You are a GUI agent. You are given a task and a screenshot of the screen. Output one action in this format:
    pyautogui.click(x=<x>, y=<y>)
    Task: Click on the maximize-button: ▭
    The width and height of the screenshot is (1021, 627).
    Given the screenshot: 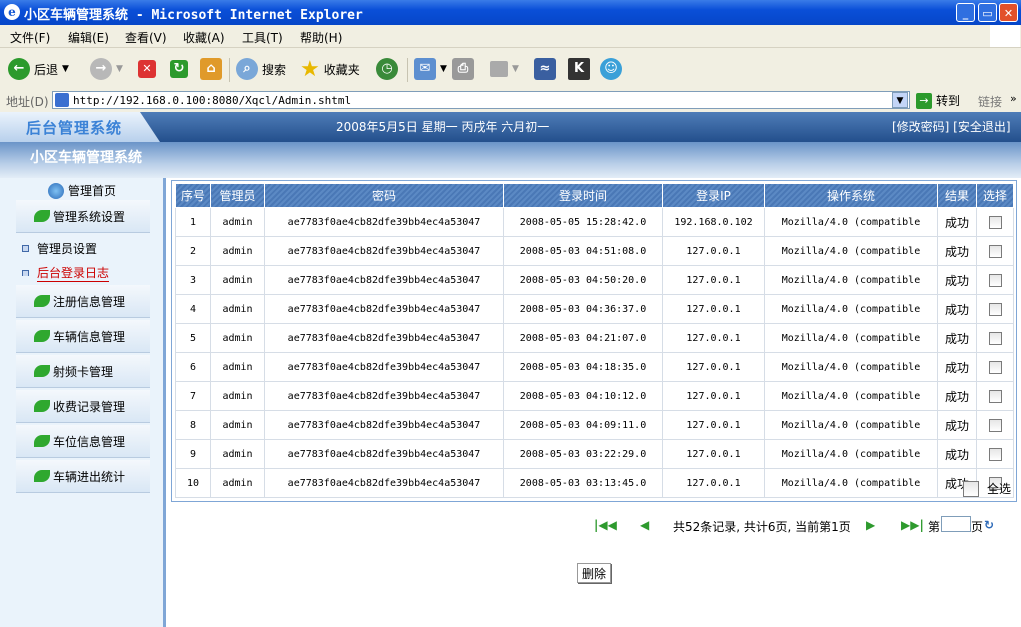 What is the action you would take?
    pyautogui.click(x=987, y=12)
    